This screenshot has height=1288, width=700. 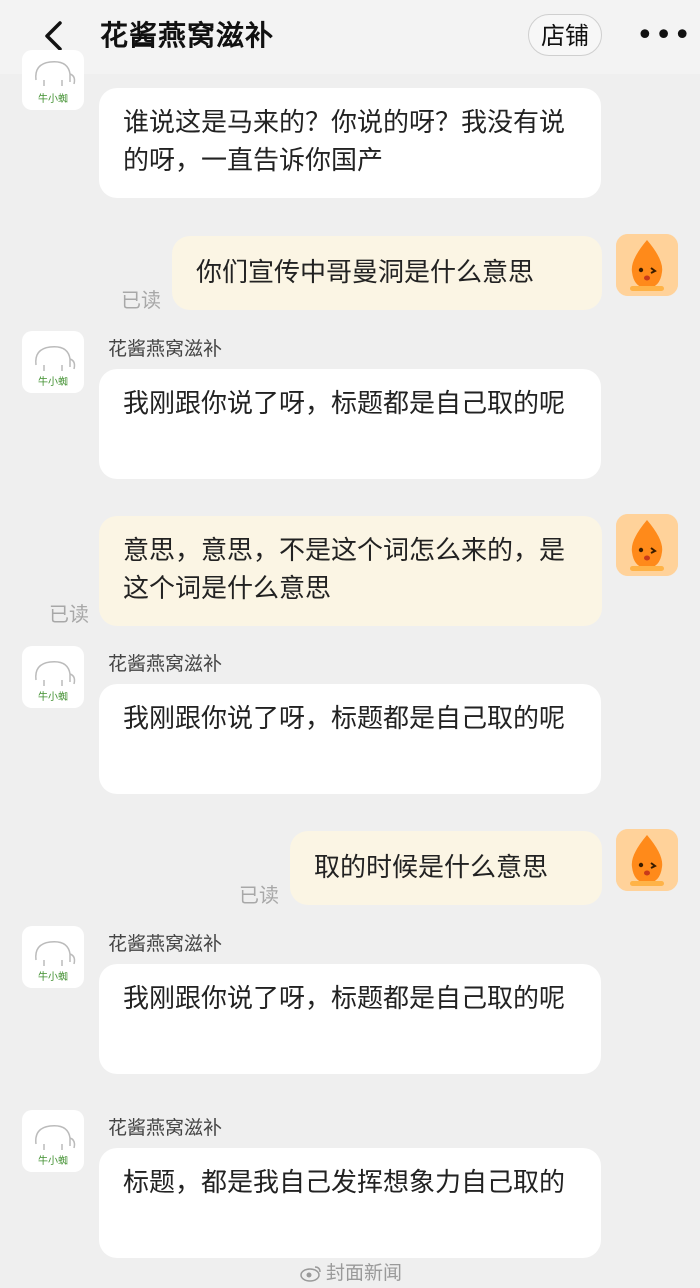 I want to click on watermark: 封面新闻, so click(x=351, y=1271).